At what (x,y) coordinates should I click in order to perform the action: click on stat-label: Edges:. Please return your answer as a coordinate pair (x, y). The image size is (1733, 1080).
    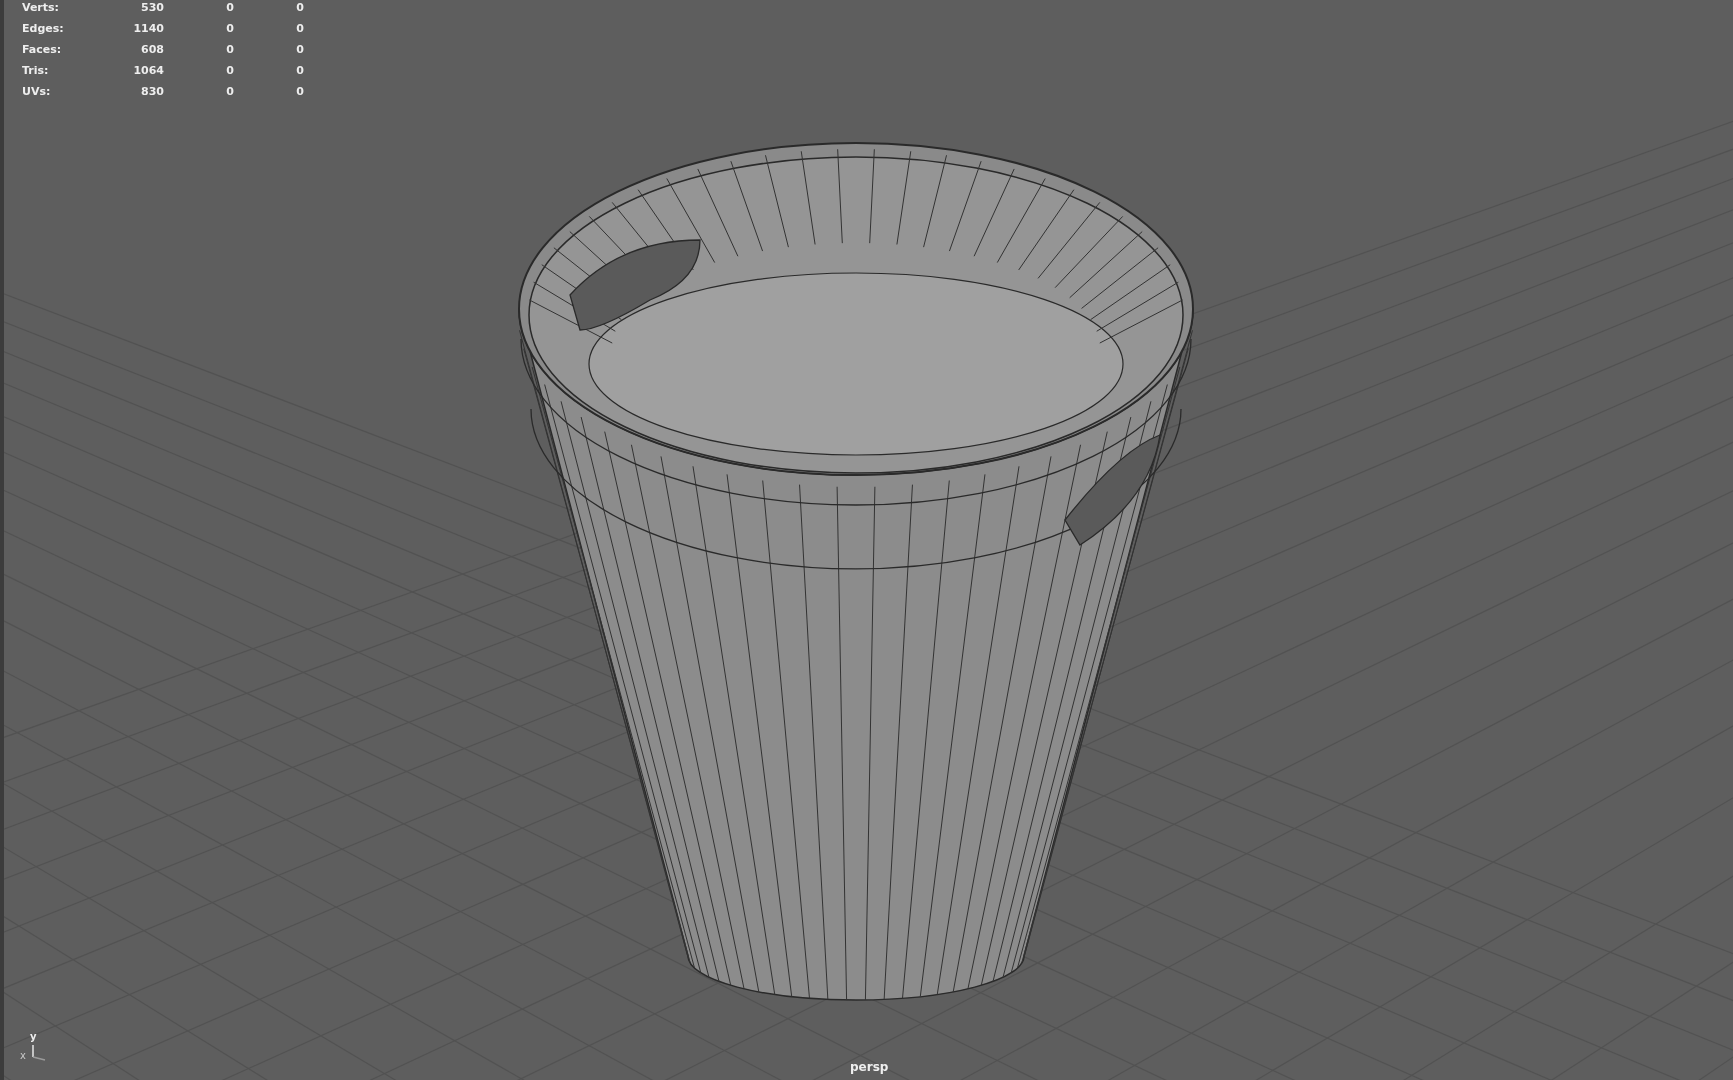
    Looking at the image, I should click on (43, 29).